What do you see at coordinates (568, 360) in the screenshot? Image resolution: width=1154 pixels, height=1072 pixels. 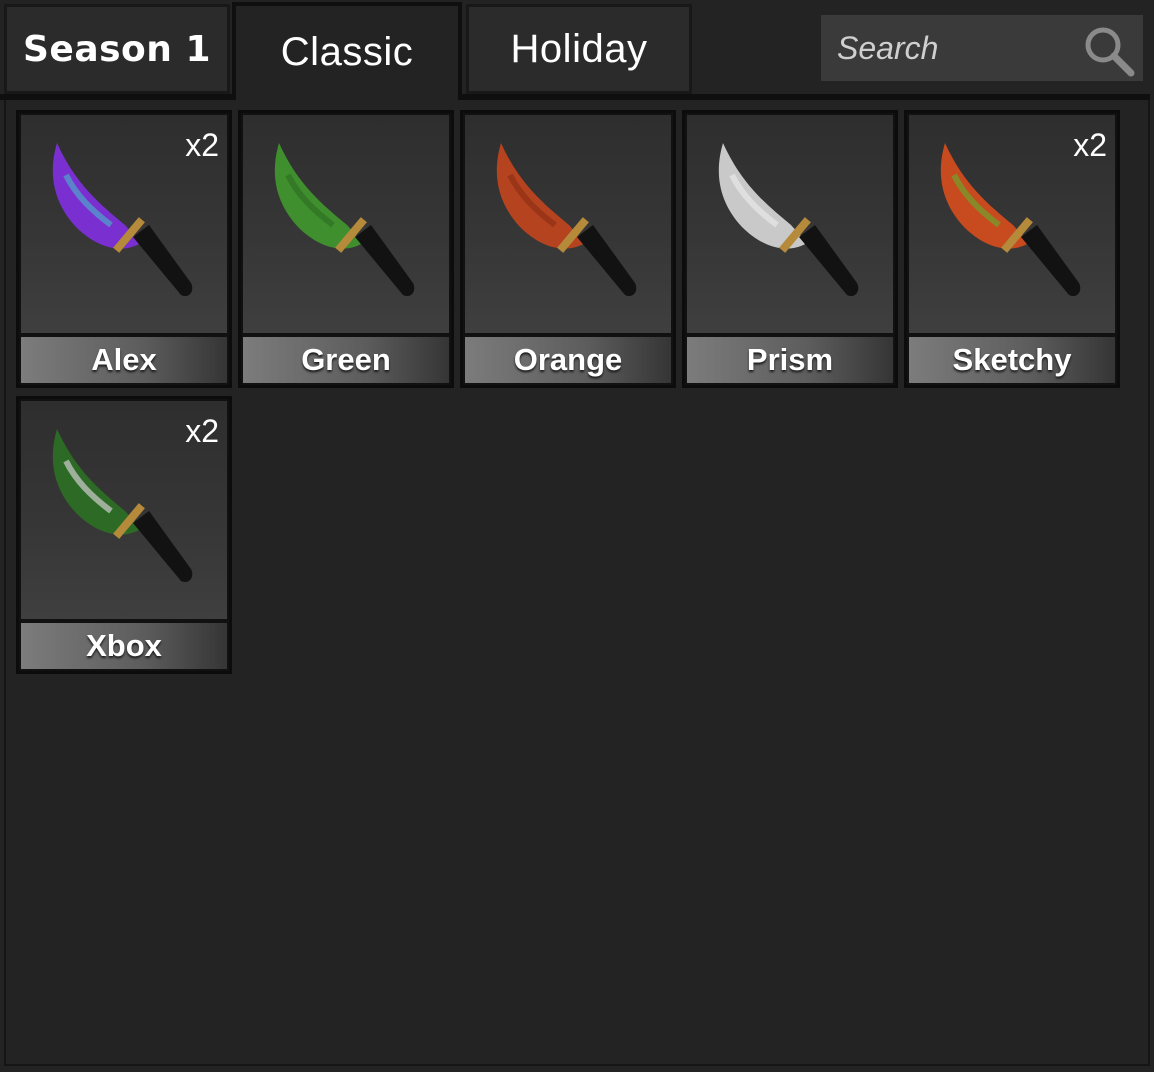 I see `item-name: Orange` at bounding box center [568, 360].